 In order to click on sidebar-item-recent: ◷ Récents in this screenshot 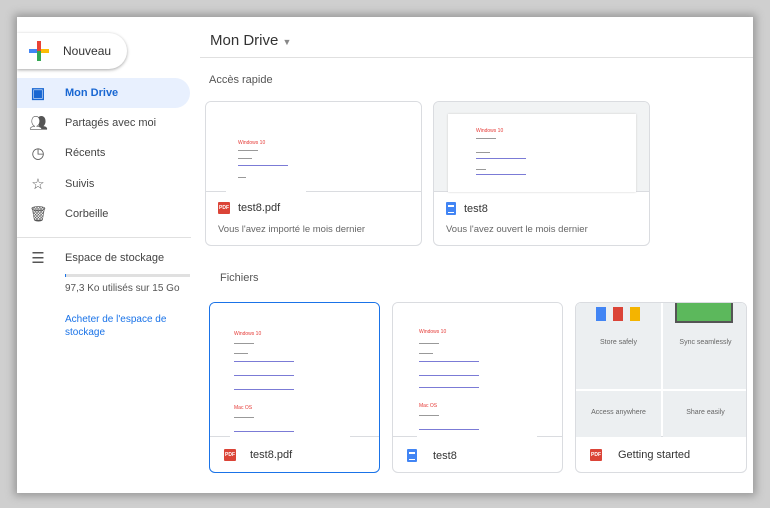, I will do `click(103, 153)`.